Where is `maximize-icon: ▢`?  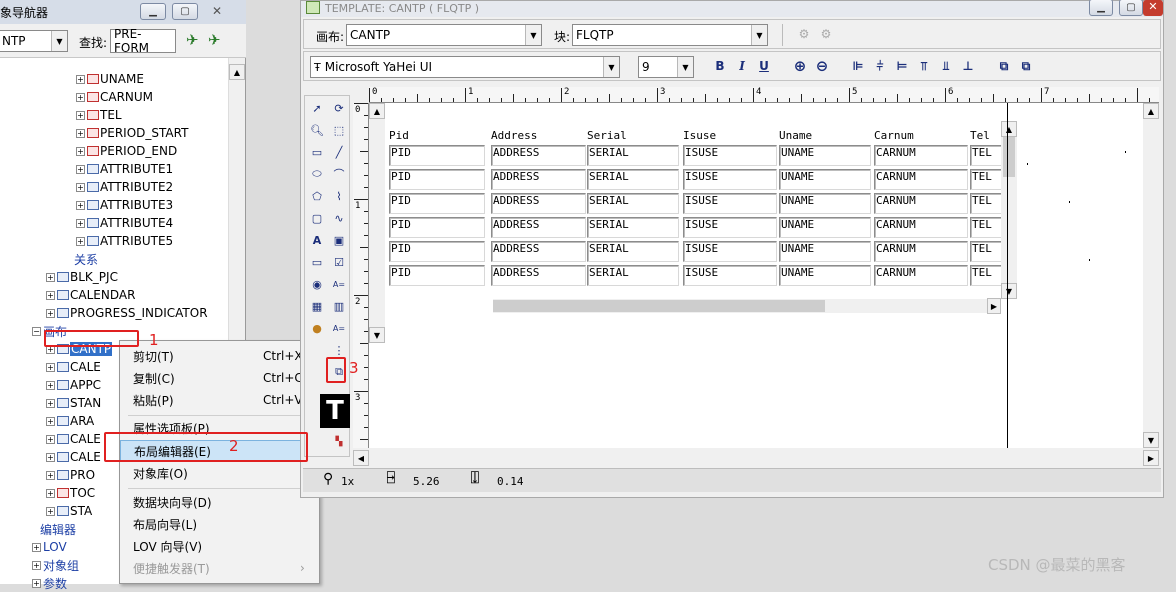 maximize-icon: ▢ is located at coordinates (1131, 8).